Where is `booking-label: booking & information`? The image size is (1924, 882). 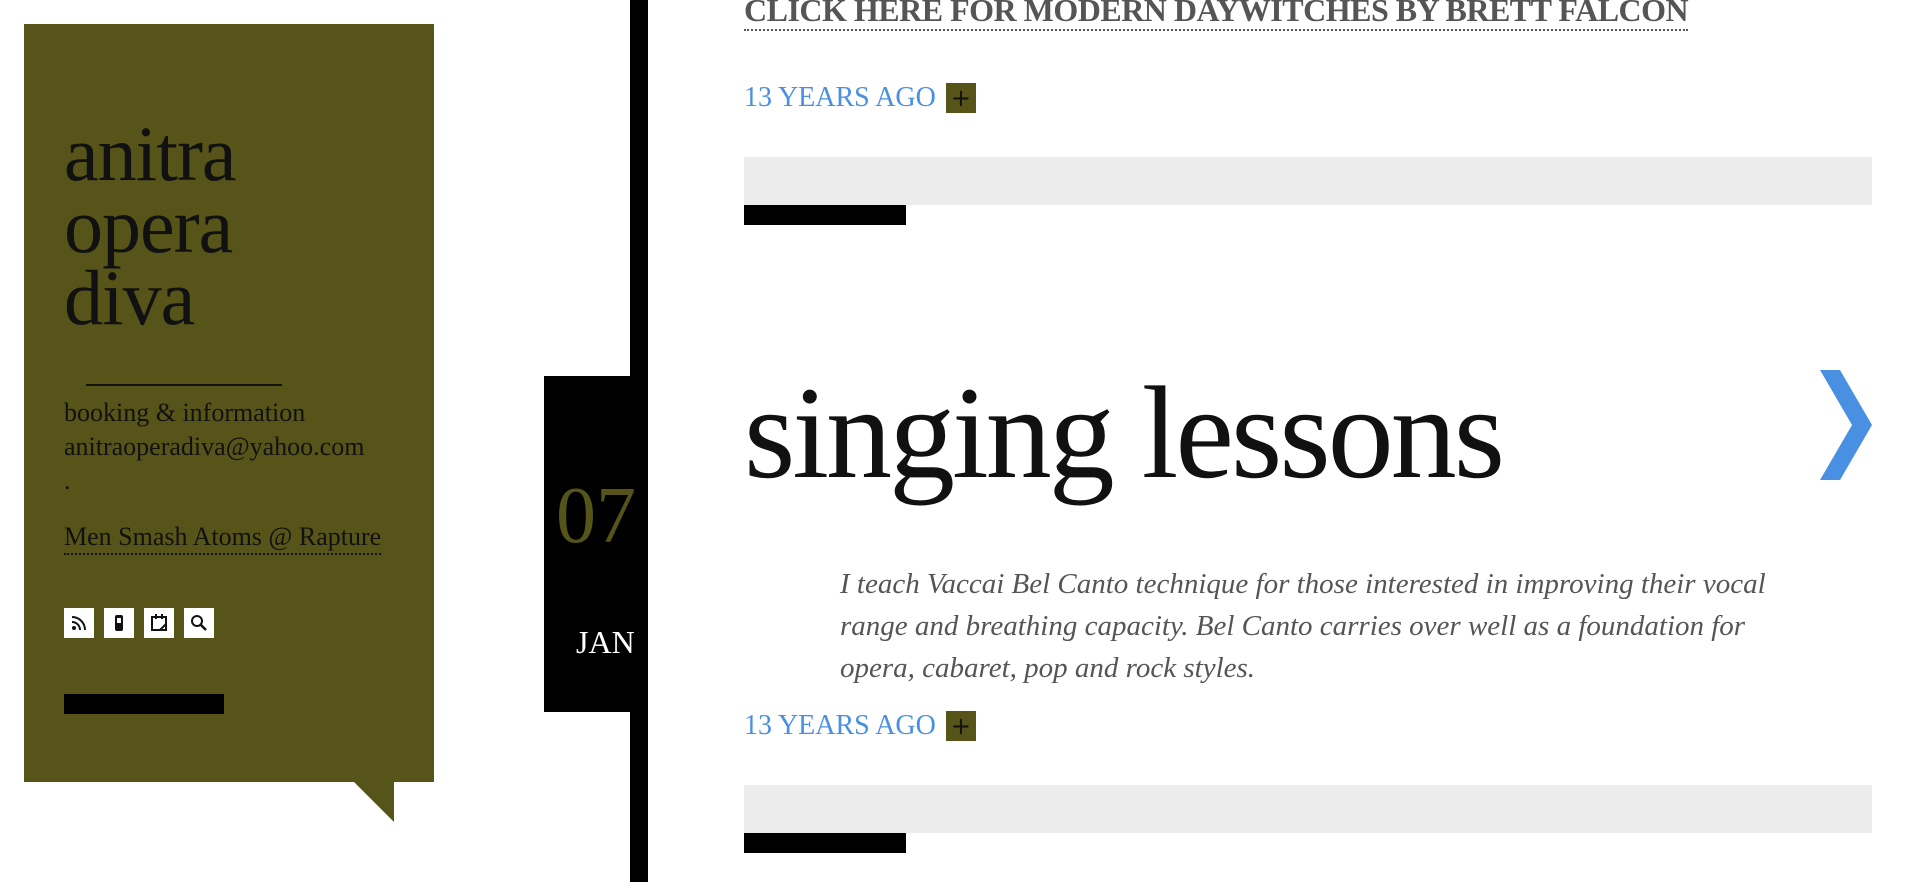 booking-label: booking & information is located at coordinates (185, 412).